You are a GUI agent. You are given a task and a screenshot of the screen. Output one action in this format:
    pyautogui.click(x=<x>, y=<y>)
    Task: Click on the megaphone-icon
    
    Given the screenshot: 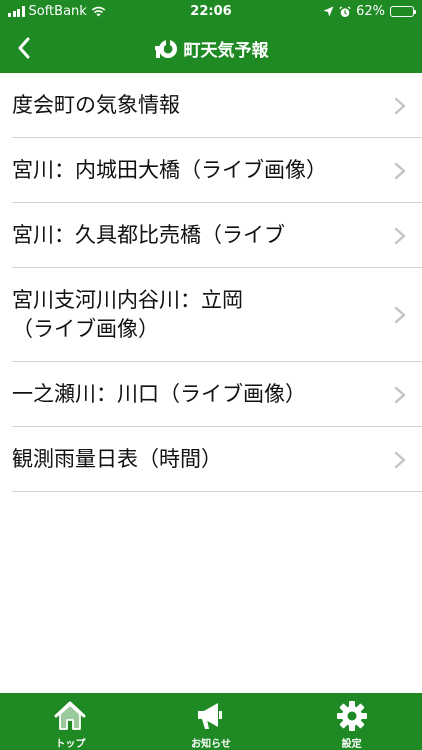 What is the action you would take?
    pyautogui.click(x=210, y=716)
    